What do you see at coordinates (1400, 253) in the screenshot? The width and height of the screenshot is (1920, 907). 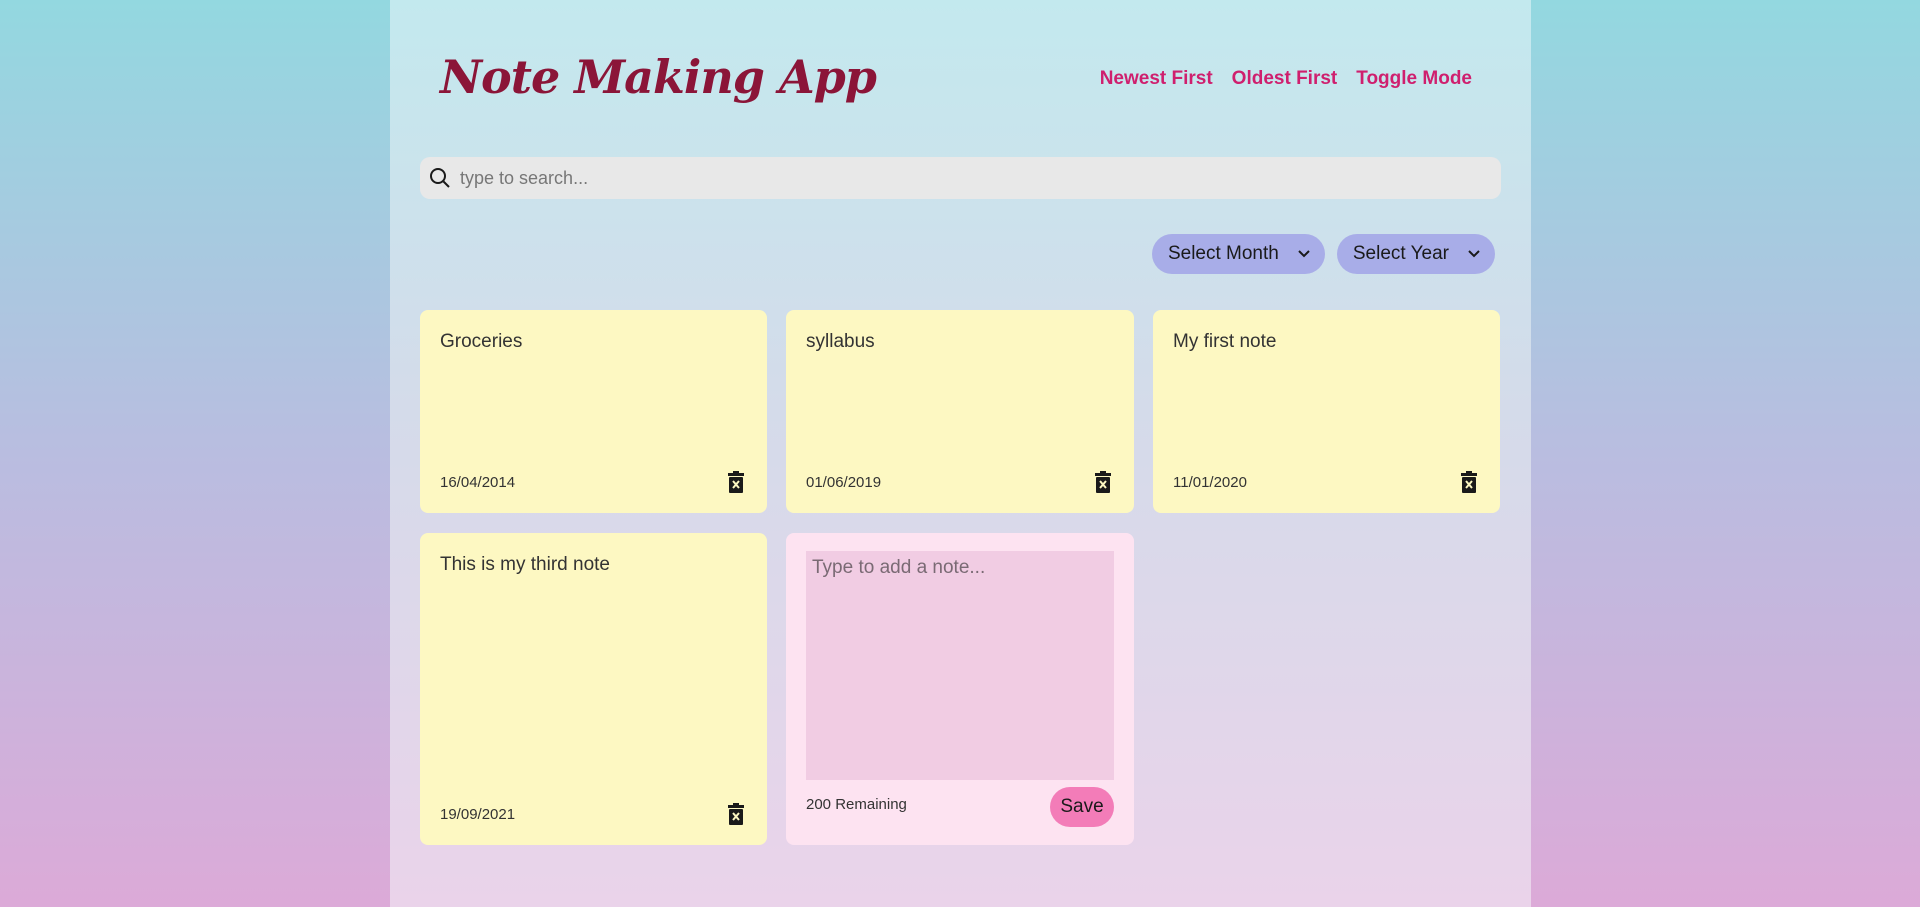 I see `select-year-label: Select Year` at bounding box center [1400, 253].